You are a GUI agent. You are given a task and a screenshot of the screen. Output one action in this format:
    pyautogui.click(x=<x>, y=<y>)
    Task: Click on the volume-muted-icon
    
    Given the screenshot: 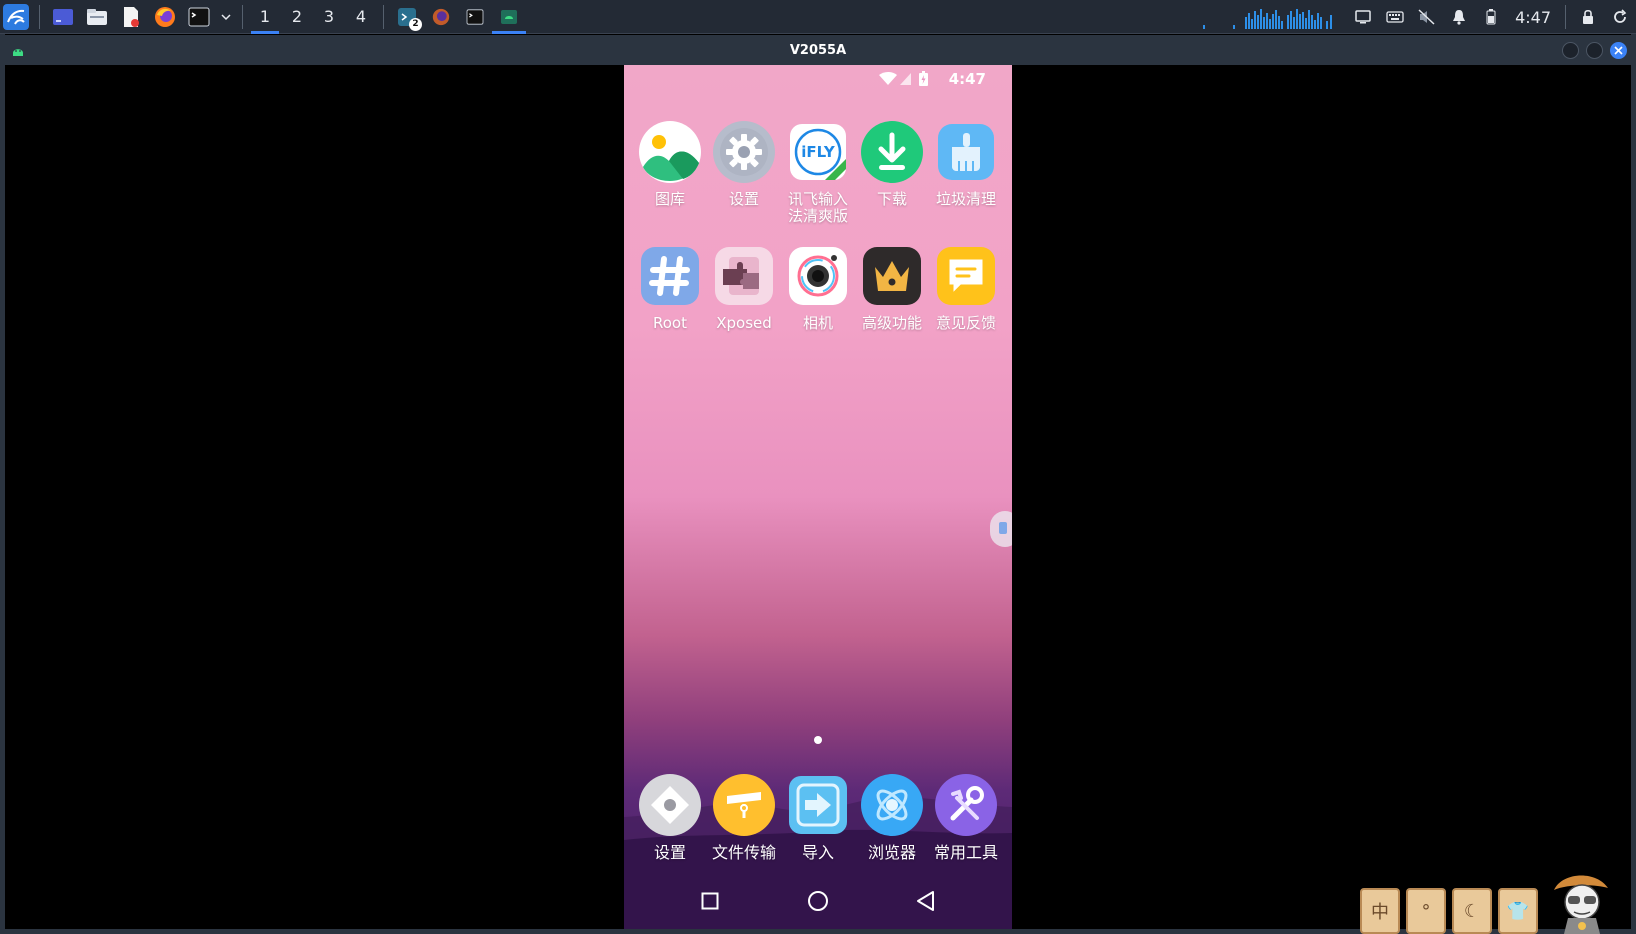 What is the action you would take?
    pyautogui.click(x=1427, y=17)
    